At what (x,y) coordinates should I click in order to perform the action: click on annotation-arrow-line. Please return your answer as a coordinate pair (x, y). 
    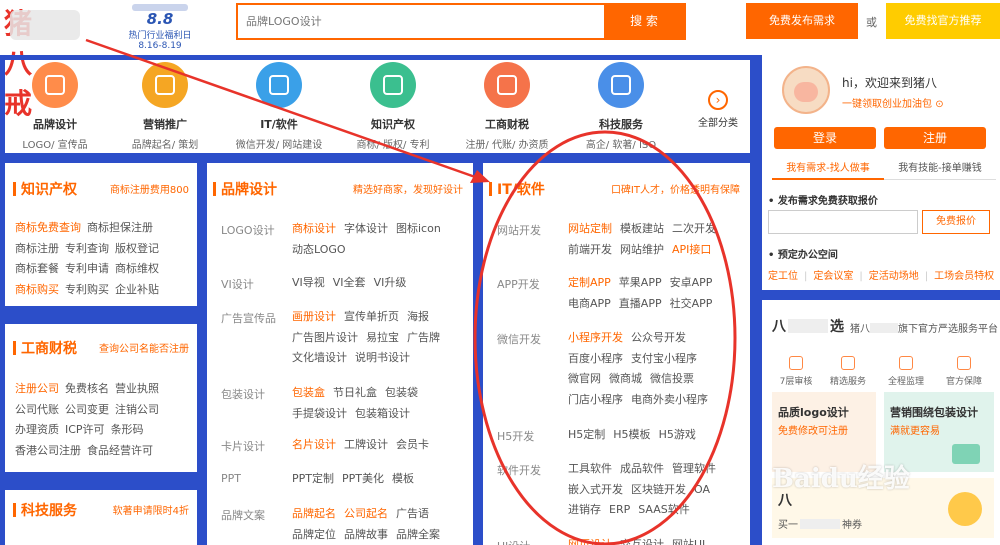
    Looking at the image, I should click on (282, 109).